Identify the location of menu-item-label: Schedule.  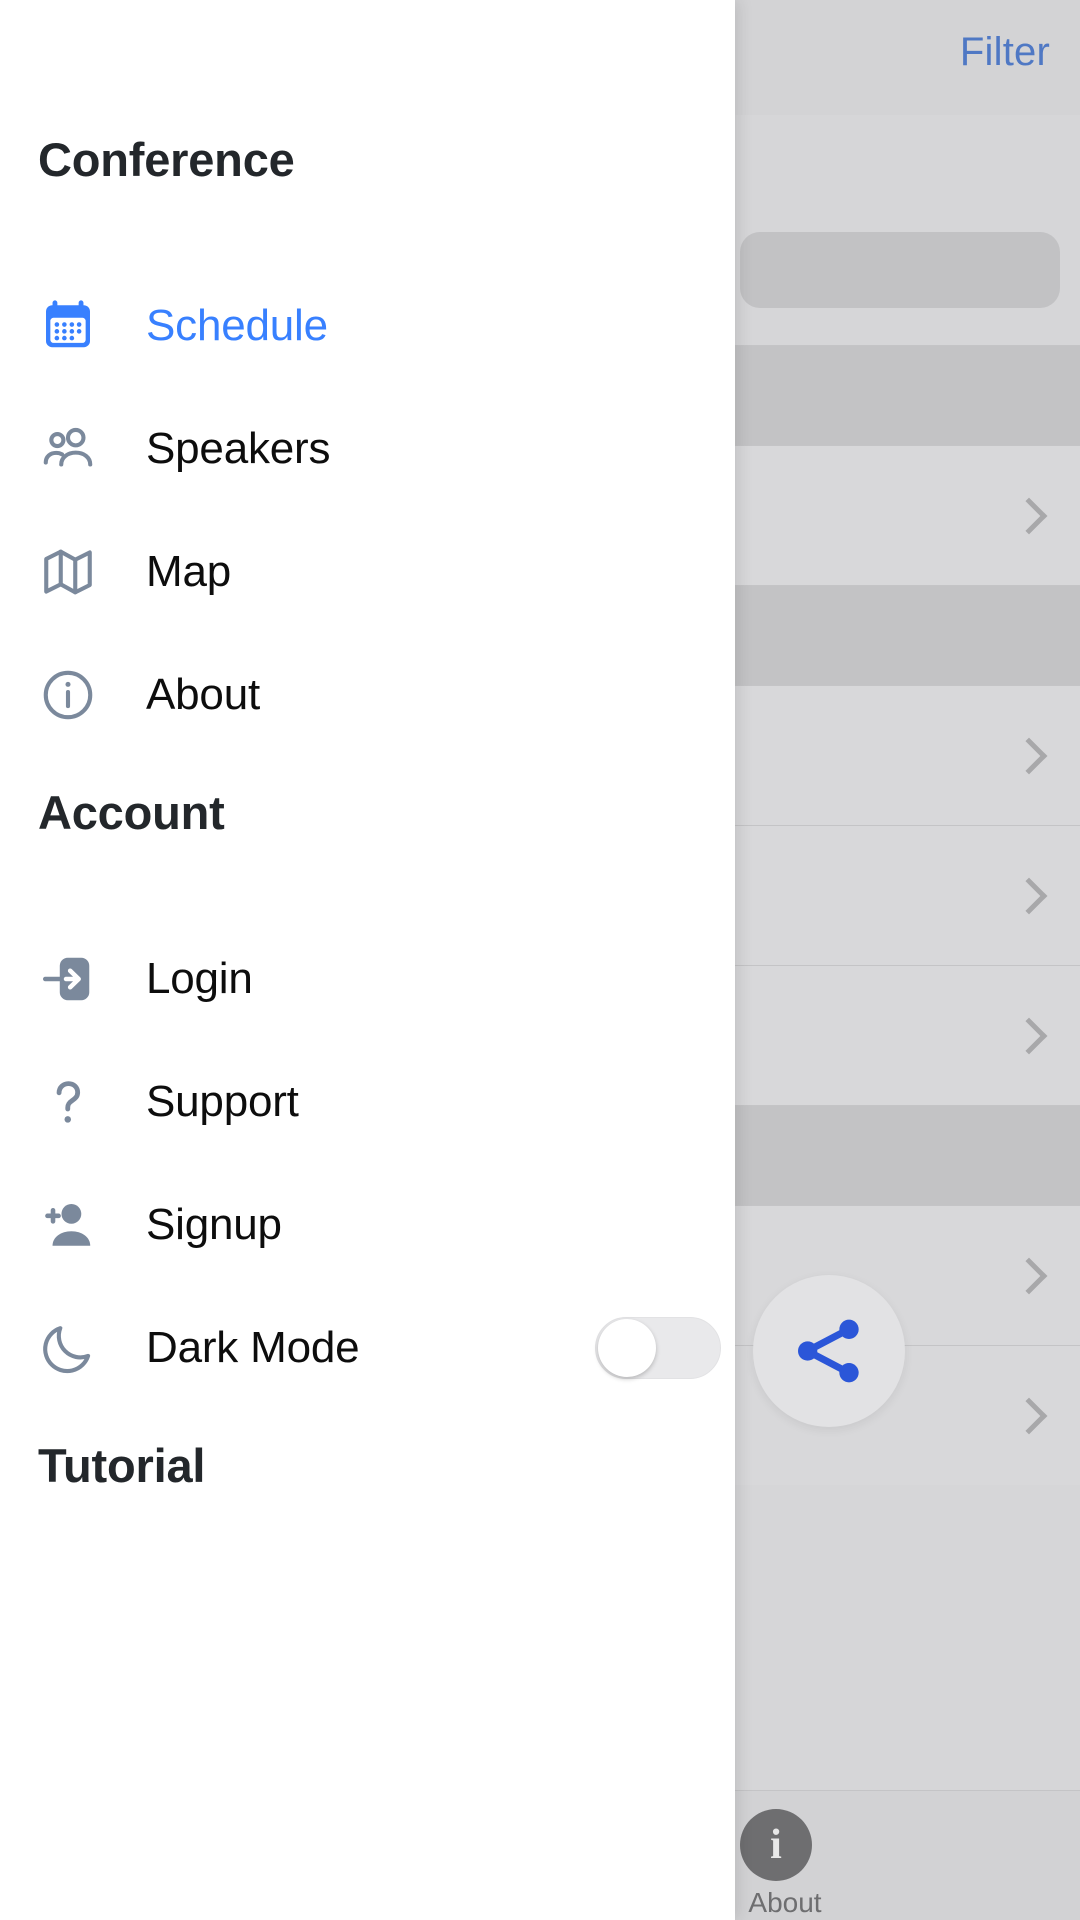
(237, 325).